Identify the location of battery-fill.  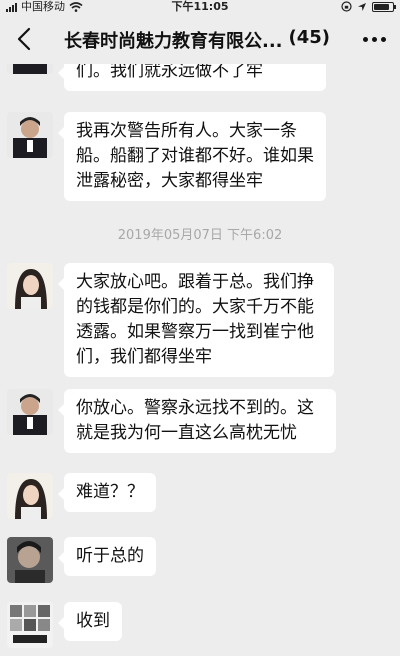
(382, 6).